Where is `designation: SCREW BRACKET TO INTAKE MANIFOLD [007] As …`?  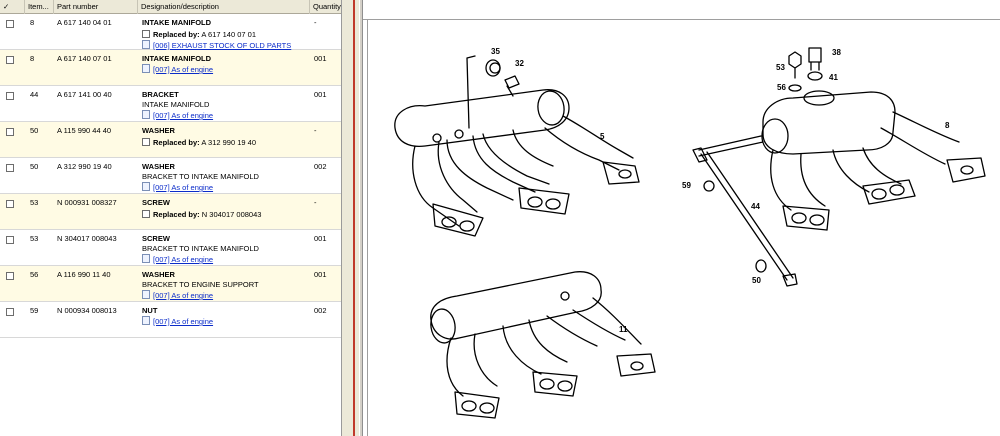 designation: SCREW BRACKET TO INTAKE MANIFOLD [007] As … is located at coordinates (200, 249).